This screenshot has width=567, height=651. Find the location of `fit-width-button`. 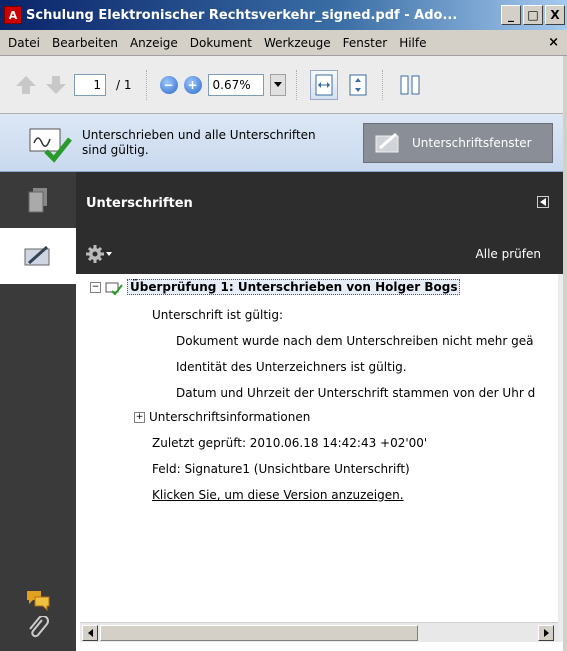

fit-width-button is located at coordinates (323, 84).